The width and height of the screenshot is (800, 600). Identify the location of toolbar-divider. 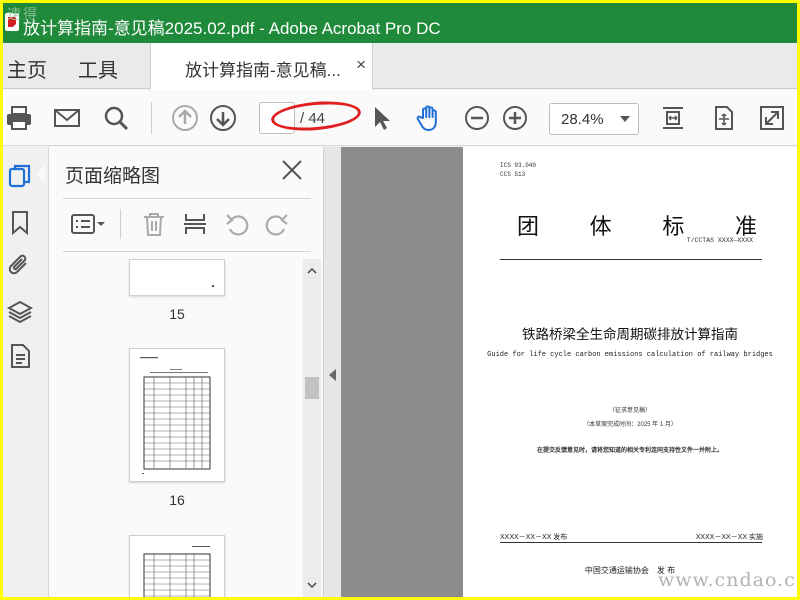
(151, 118).